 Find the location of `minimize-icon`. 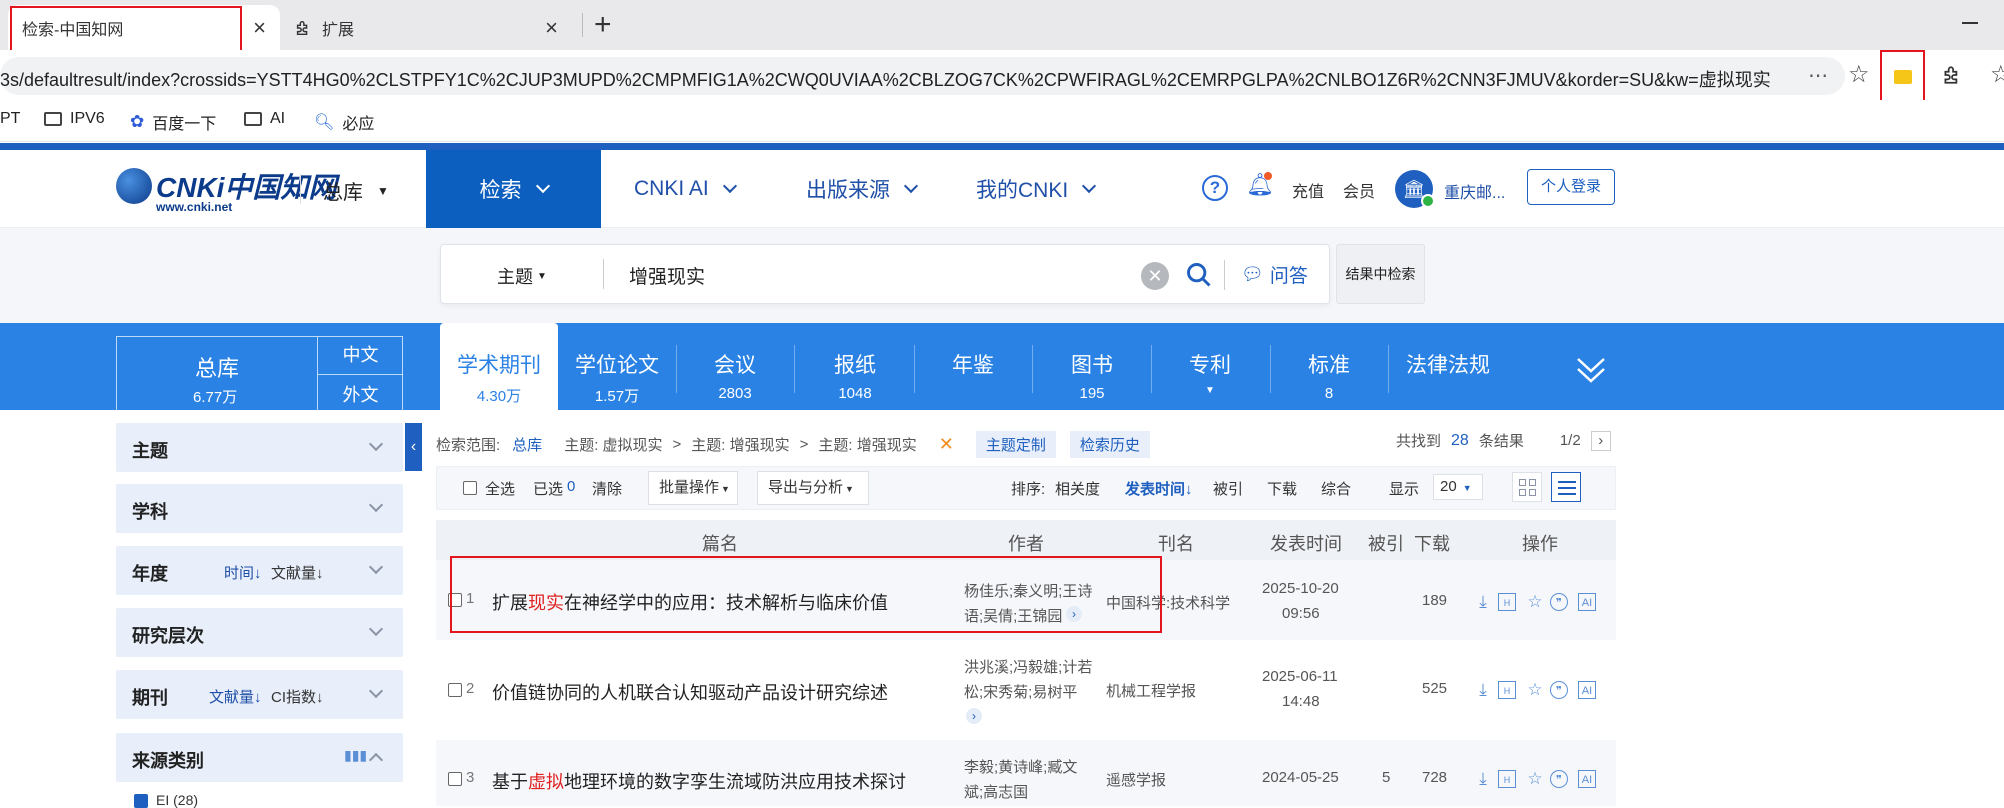

minimize-icon is located at coordinates (1970, 23).